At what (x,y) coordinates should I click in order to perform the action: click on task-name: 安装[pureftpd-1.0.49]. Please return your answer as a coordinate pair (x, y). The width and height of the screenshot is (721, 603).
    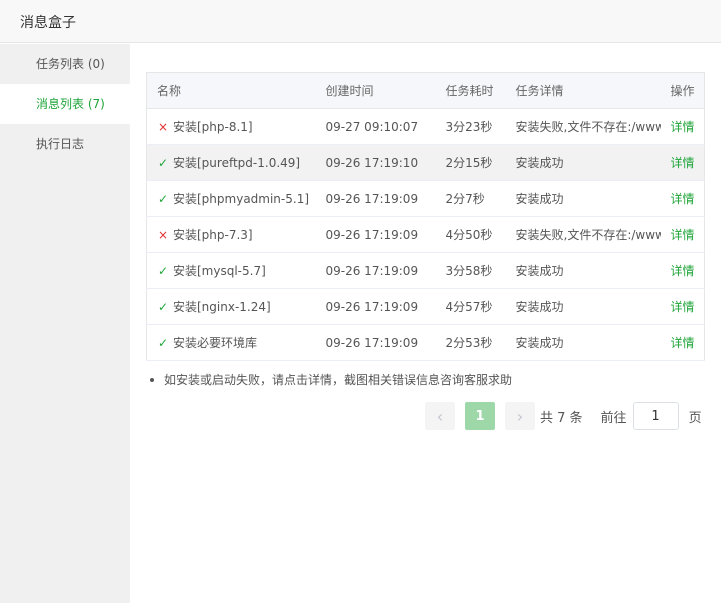
    Looking at the image, I should click on (237, 163).